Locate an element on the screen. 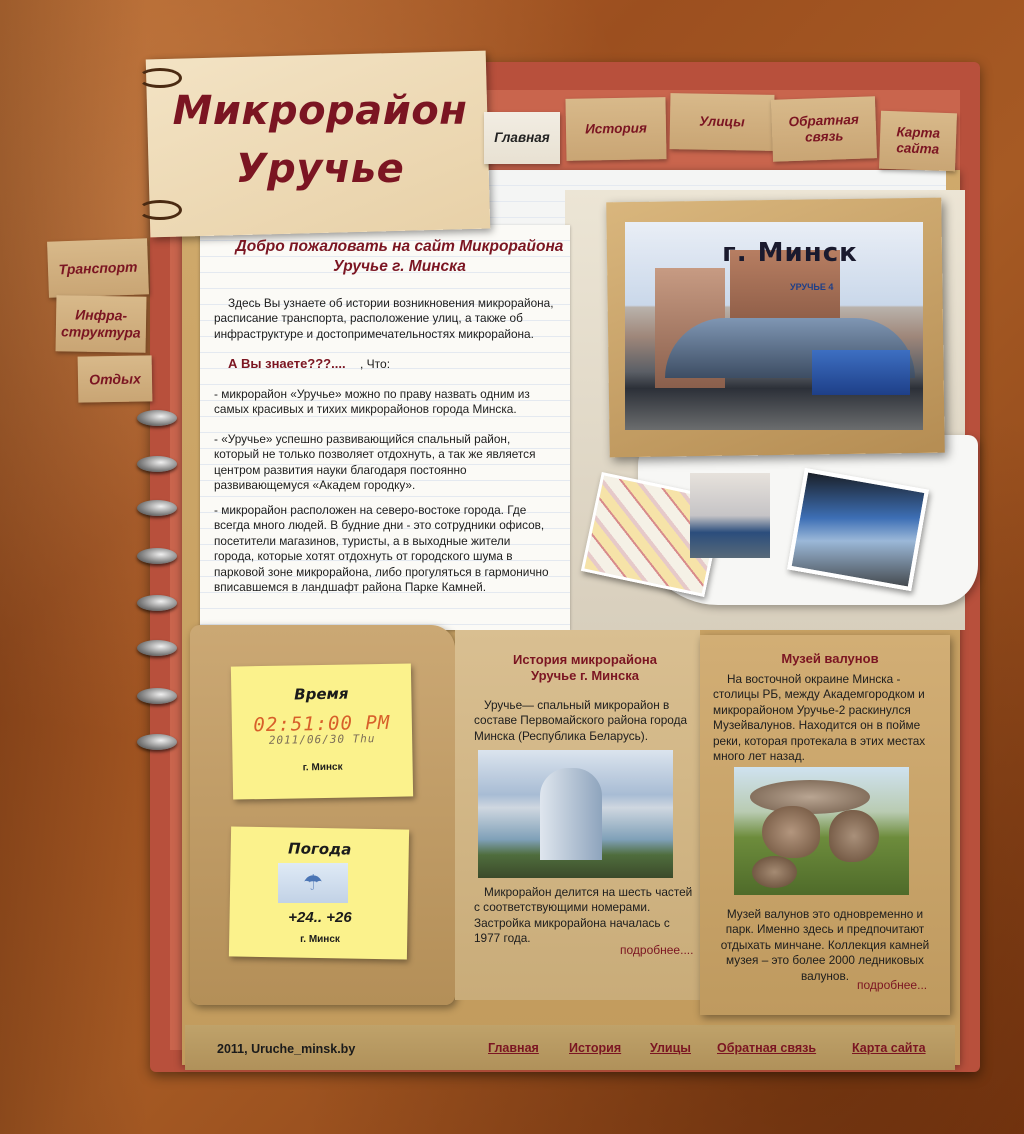  nav-sitemap: Карта сайта is located at coordinates (918, 141).